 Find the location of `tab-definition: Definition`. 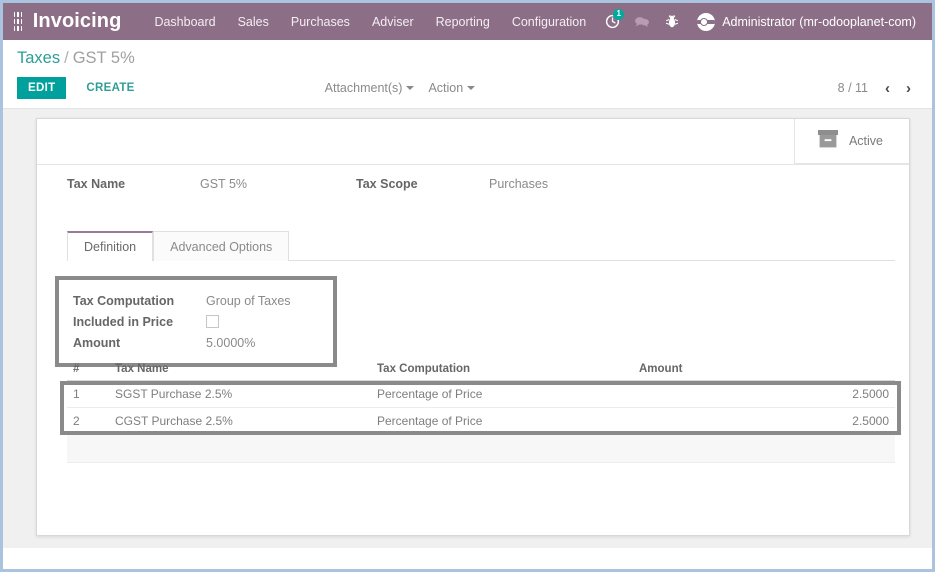

tab-definition: Definition is located at coordinates (110, 246).